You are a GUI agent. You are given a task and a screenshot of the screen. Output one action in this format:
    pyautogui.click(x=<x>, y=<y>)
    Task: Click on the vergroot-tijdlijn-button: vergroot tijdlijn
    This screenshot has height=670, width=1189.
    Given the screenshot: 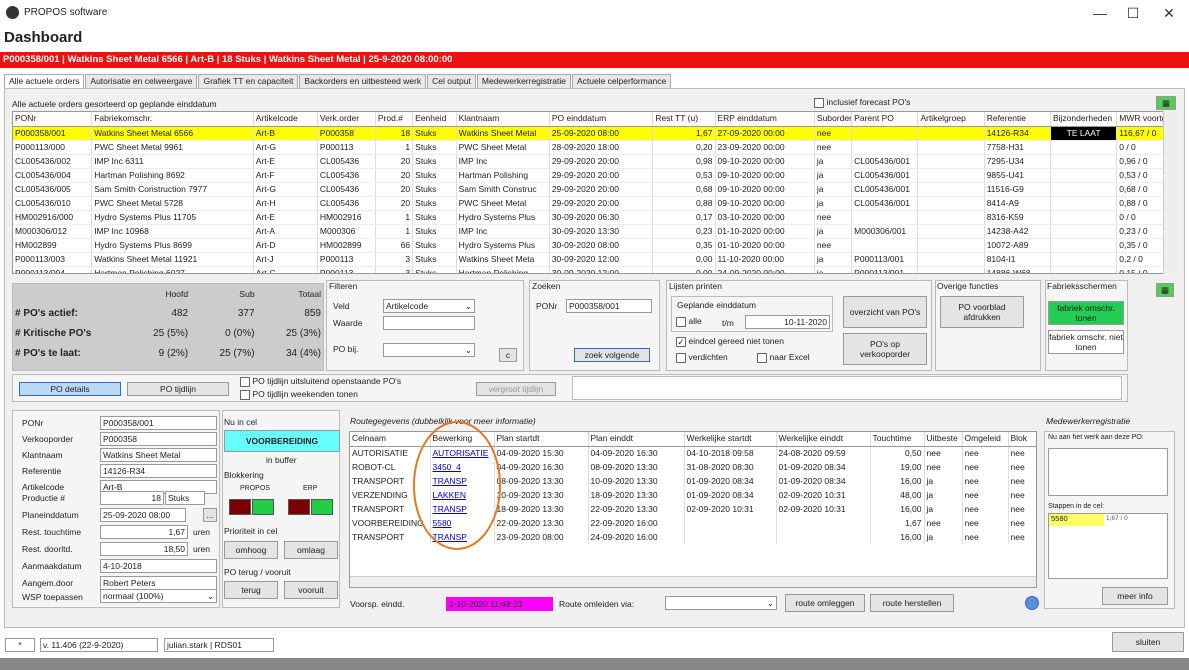 What is the action you would take?
    pyautogui.click(x=516, y=389)
    